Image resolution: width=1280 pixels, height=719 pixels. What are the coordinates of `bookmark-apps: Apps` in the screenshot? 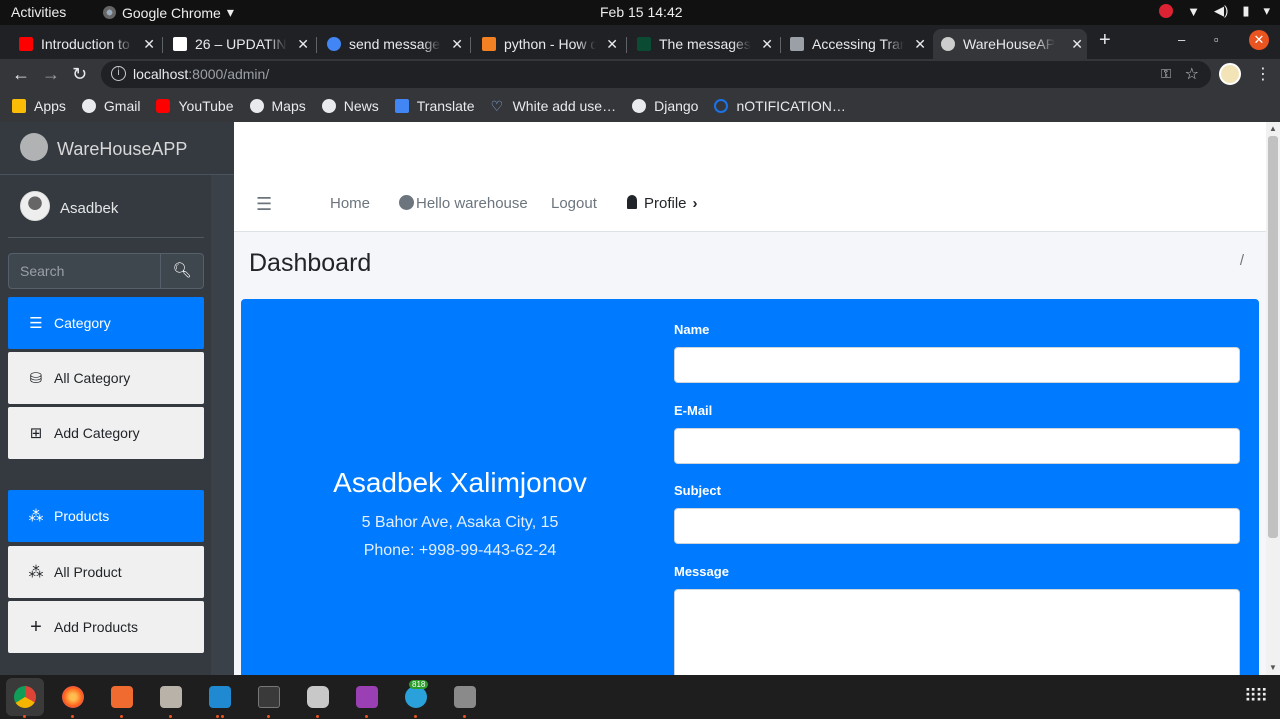 It's located at (39, 106).